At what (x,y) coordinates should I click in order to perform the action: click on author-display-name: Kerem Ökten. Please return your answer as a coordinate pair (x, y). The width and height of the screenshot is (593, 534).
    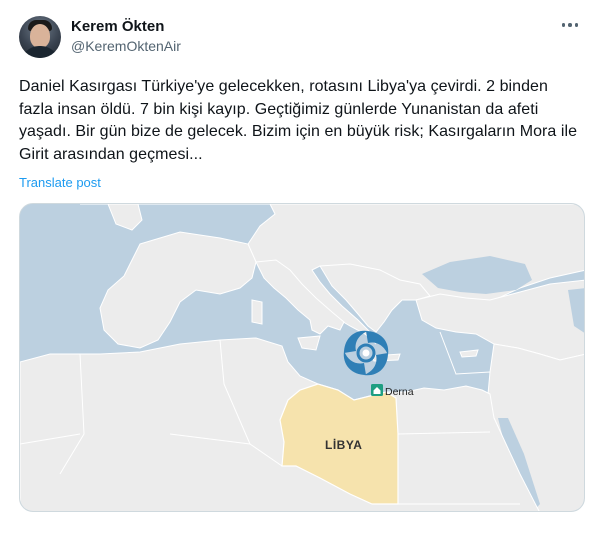
    Looking at the image, I should click on (117, 26).